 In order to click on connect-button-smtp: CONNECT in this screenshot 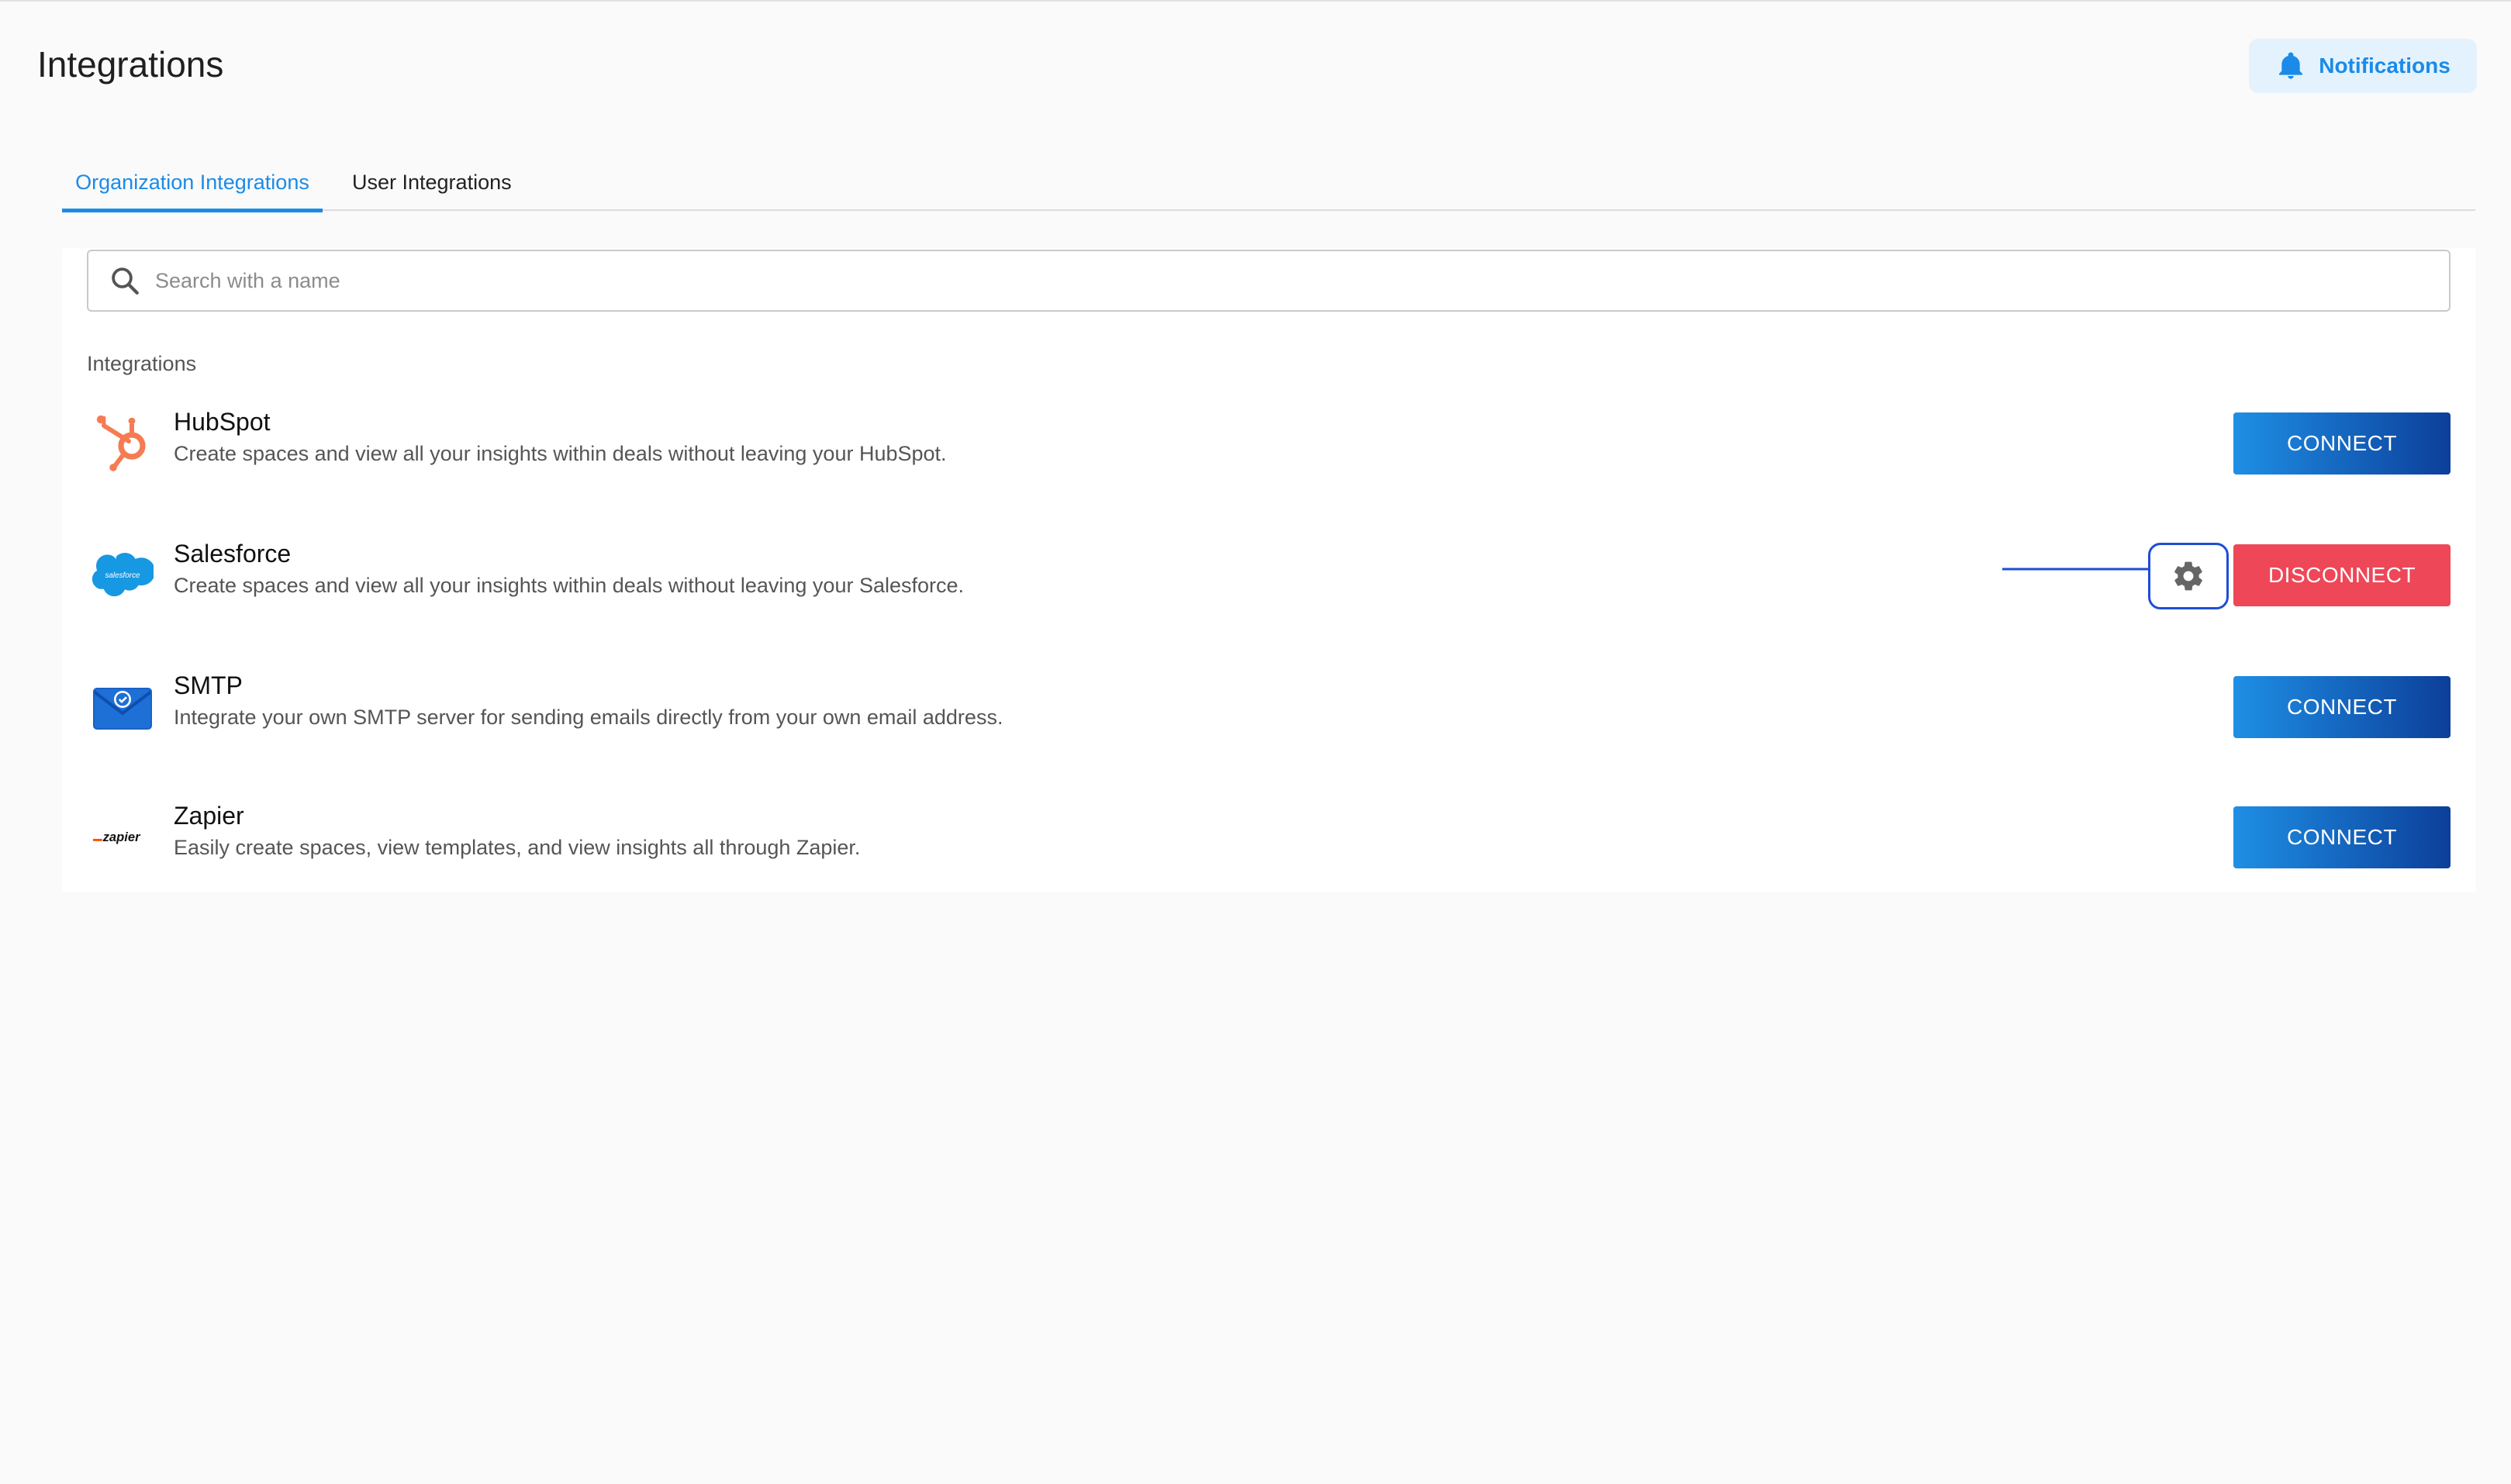, I will do `click(2342, 707)`.